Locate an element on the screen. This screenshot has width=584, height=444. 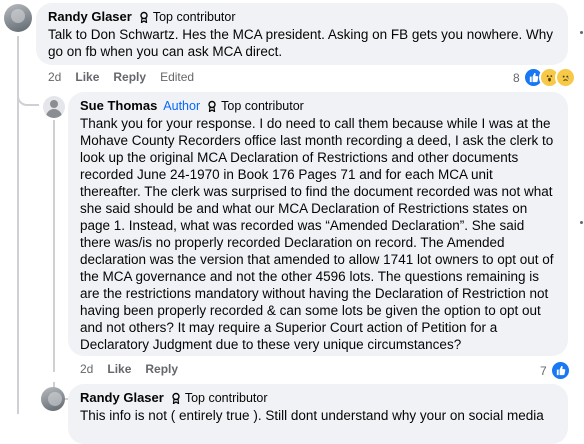
comment-author: Sue Thomas is located at coordinates (118, 105).